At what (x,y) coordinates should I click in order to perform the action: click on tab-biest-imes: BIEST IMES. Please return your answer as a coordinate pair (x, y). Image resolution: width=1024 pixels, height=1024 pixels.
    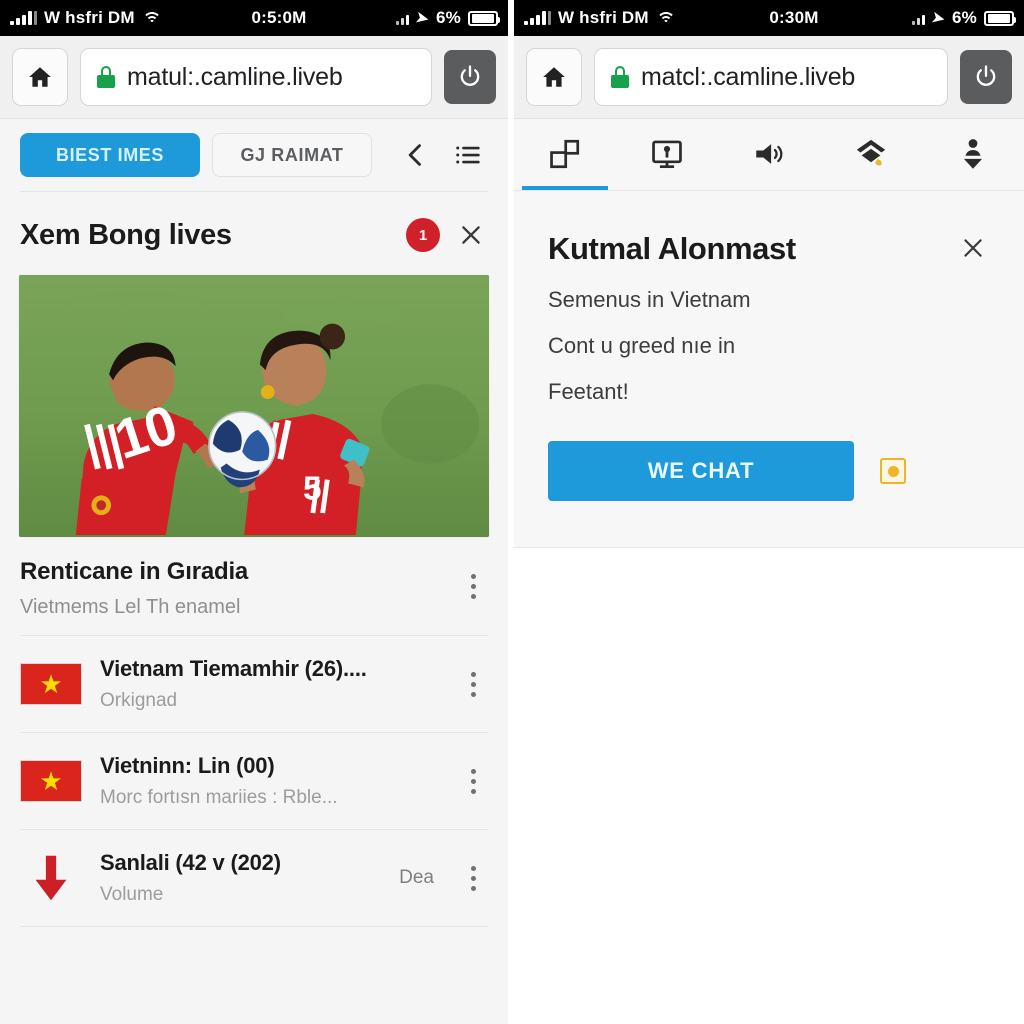
    Looking at the image, I should click on (110, 155).